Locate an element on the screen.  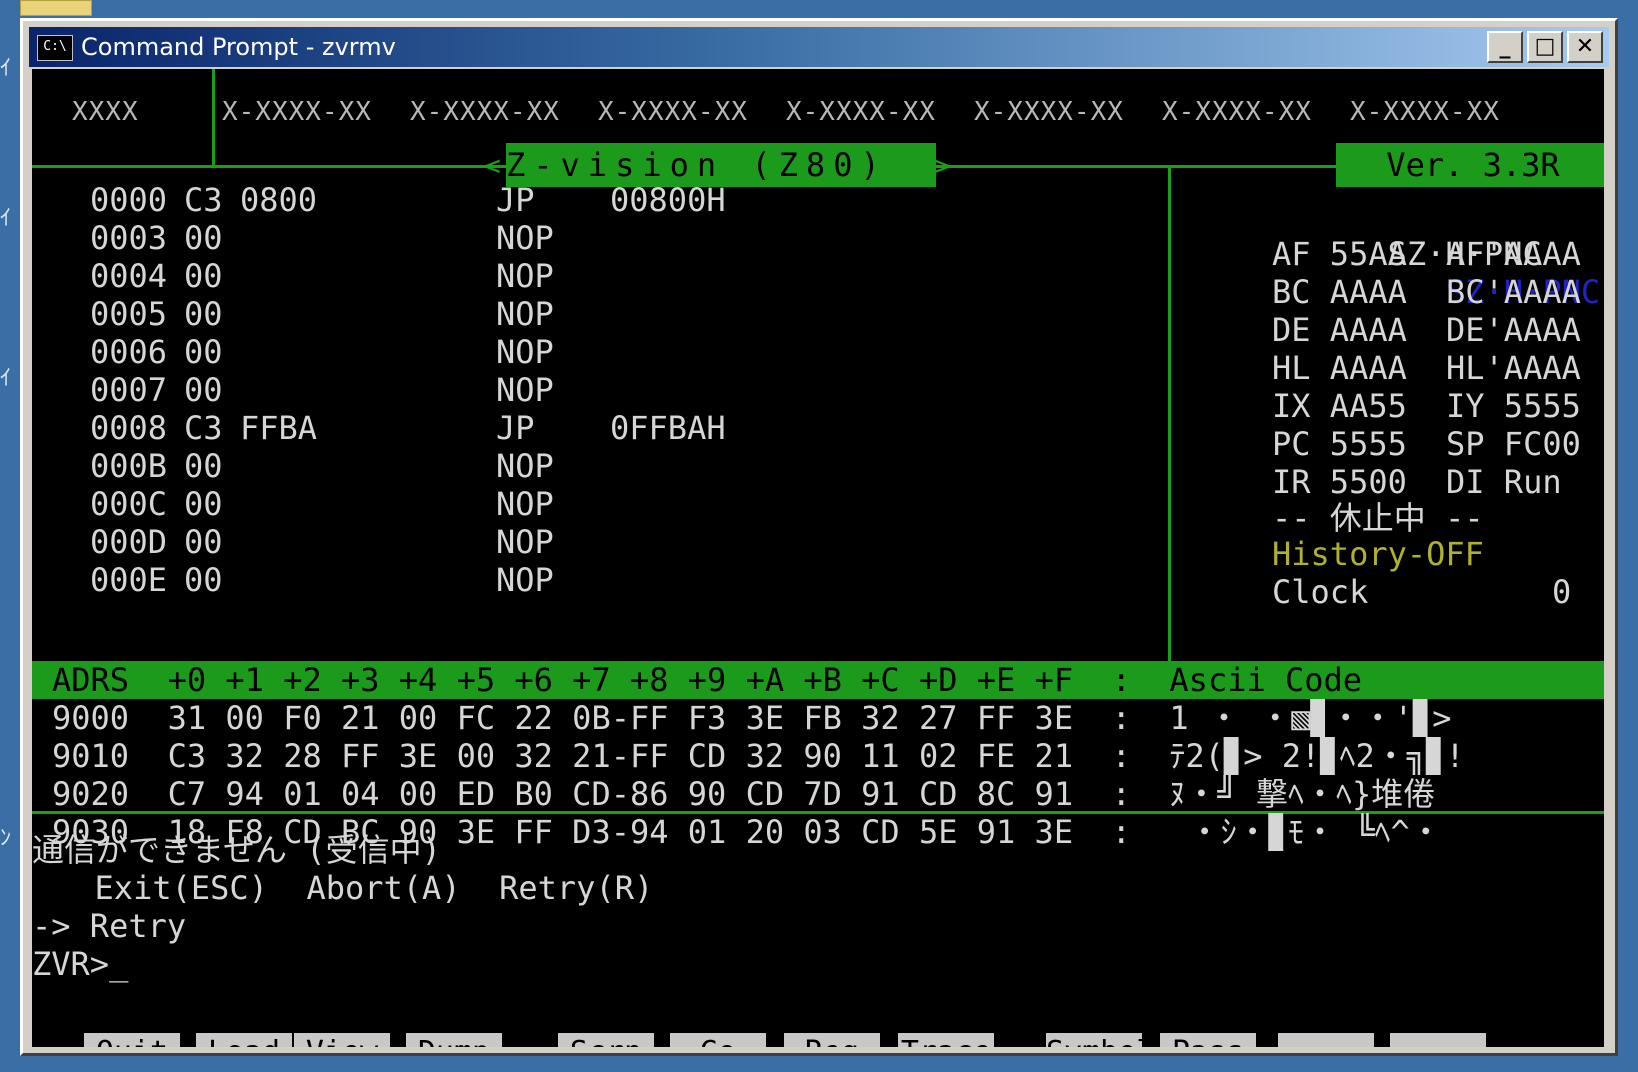
disasm-arg: 0800 is located at coordinates (279, 200).